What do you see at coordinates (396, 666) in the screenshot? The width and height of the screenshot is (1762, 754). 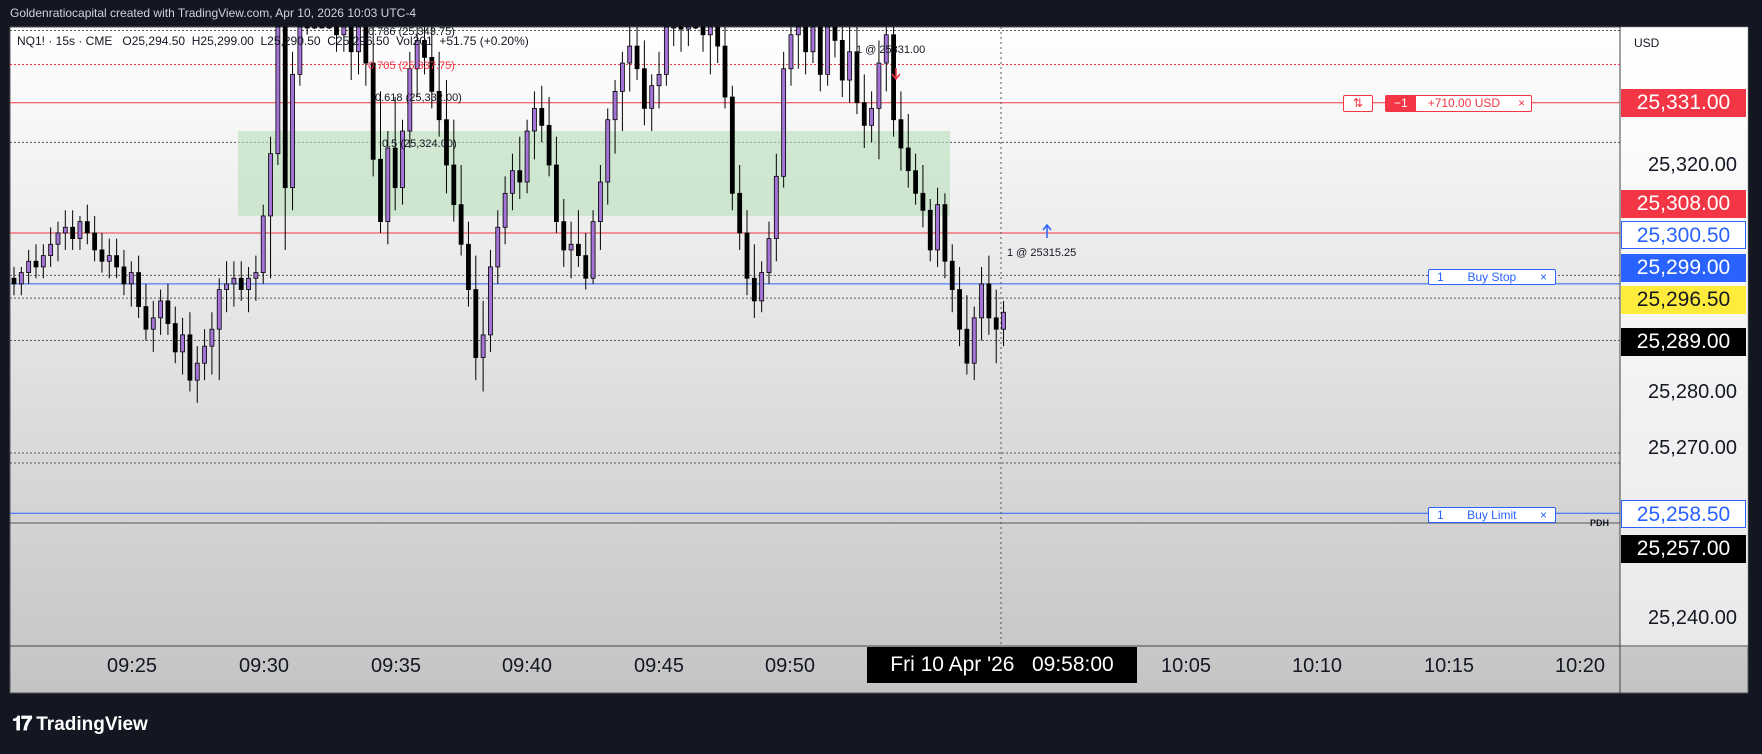 I see `time-tick: 09:35` at bounding box center [396, 666].